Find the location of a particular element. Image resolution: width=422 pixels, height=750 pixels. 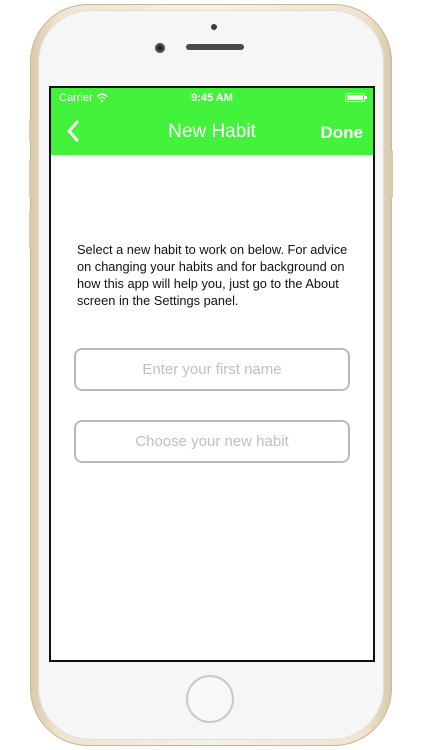

earpiece-speaker is located at coordinates (215, 47).